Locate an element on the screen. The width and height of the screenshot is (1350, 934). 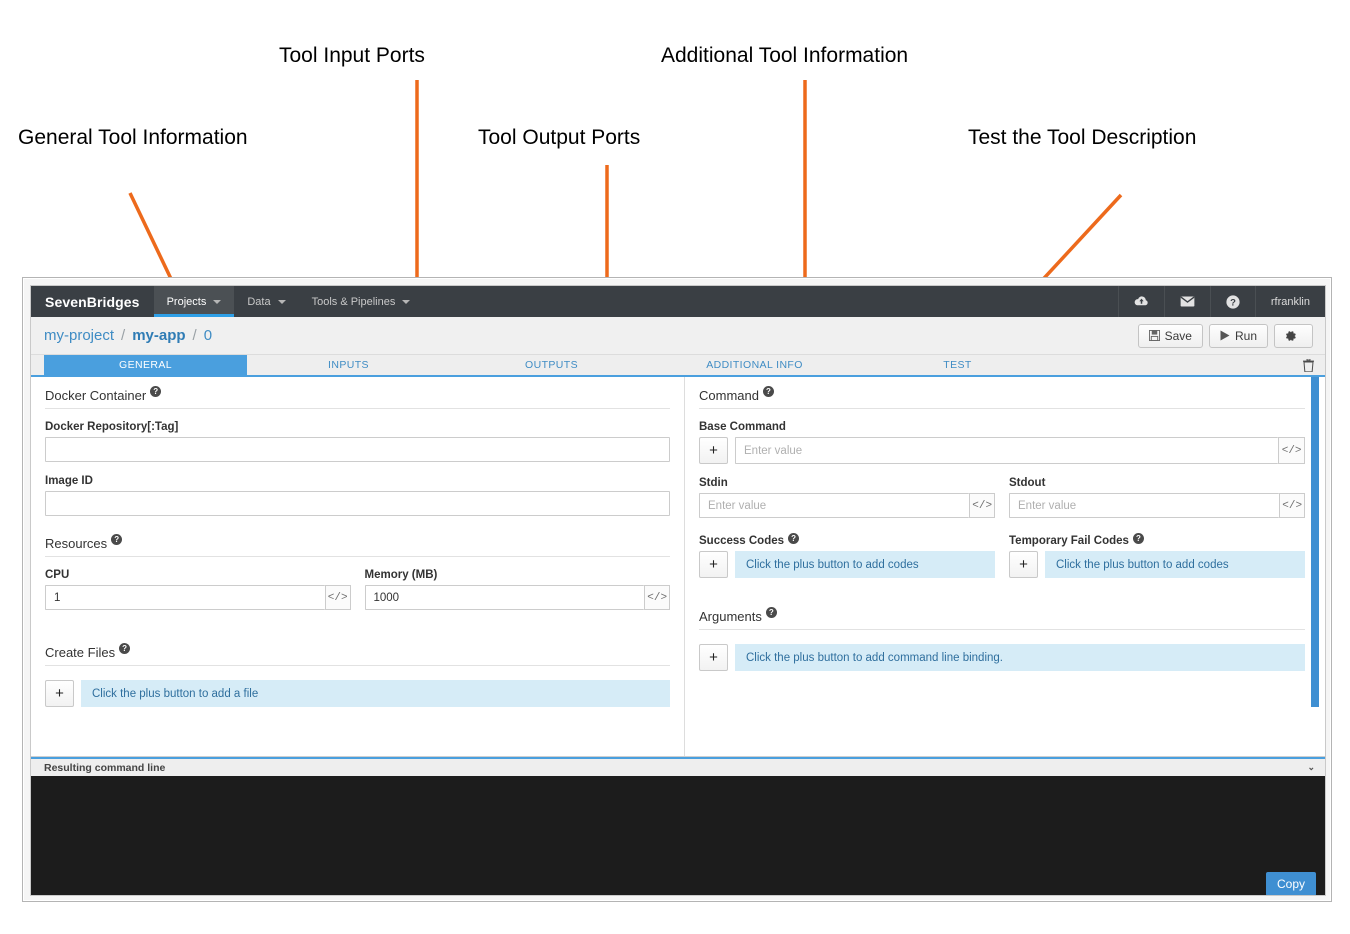
brand-logo: SevenBridges is located at coordinates (92, 301).